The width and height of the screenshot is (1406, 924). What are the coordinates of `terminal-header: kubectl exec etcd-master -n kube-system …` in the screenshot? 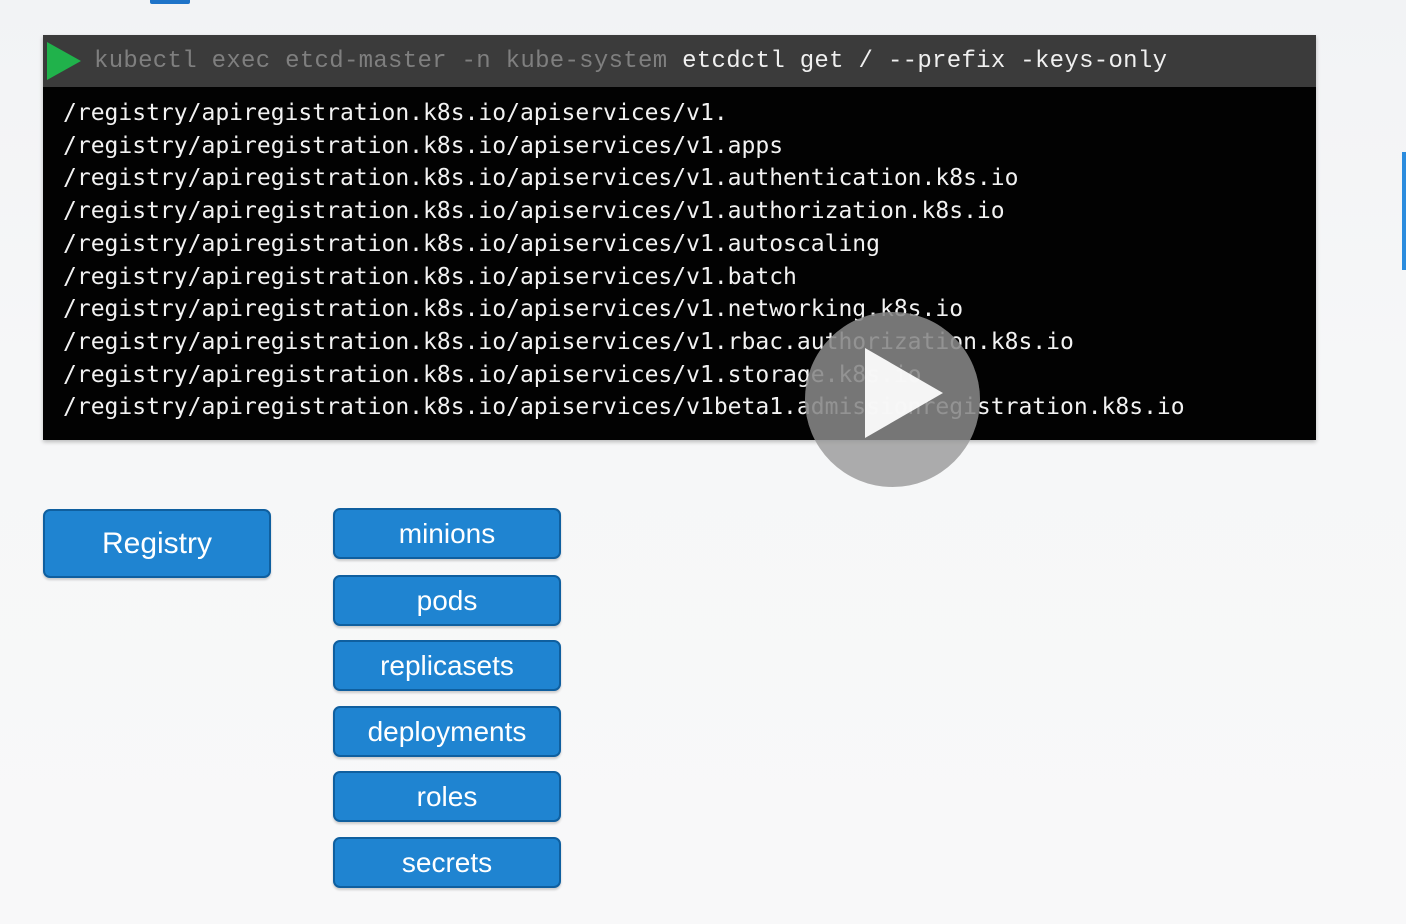 It's located at (679, 61).